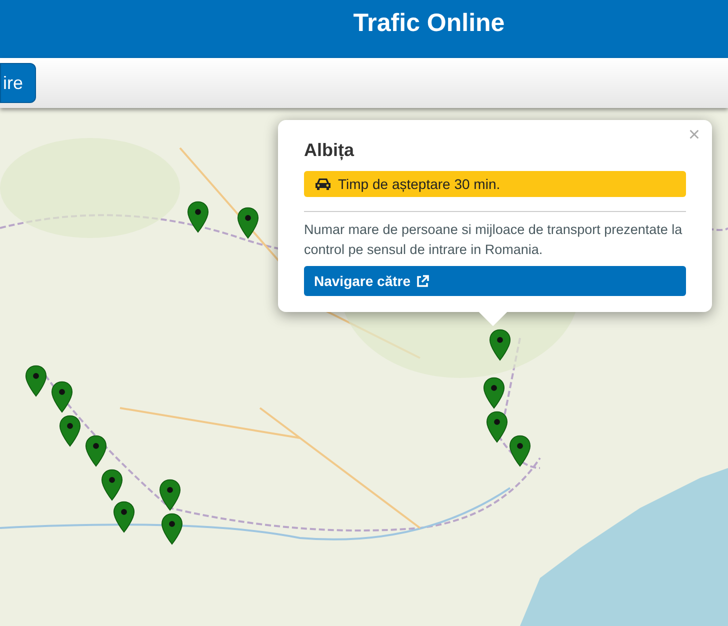 This screenshot has width=728, height=626. Describe the element at coordinates (419, 184) in the screenshot. I see `wait-time-text: Timp de așteptare 30 min.` at that location.